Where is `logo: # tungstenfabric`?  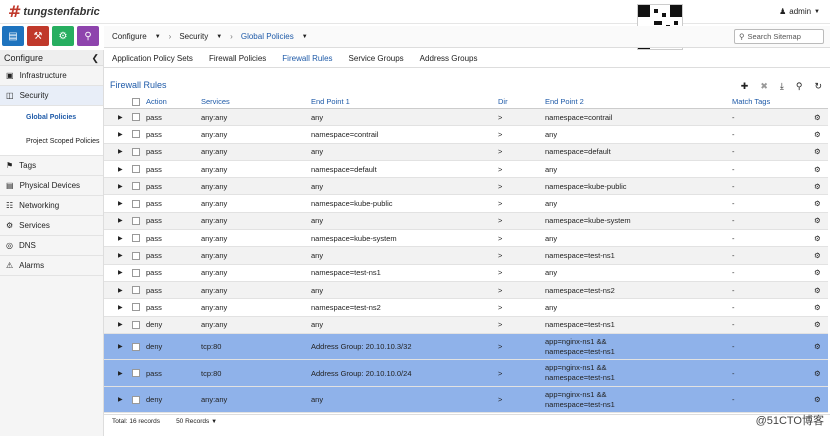 logo: # tungstenfabric is located at coordinates (54, 12).